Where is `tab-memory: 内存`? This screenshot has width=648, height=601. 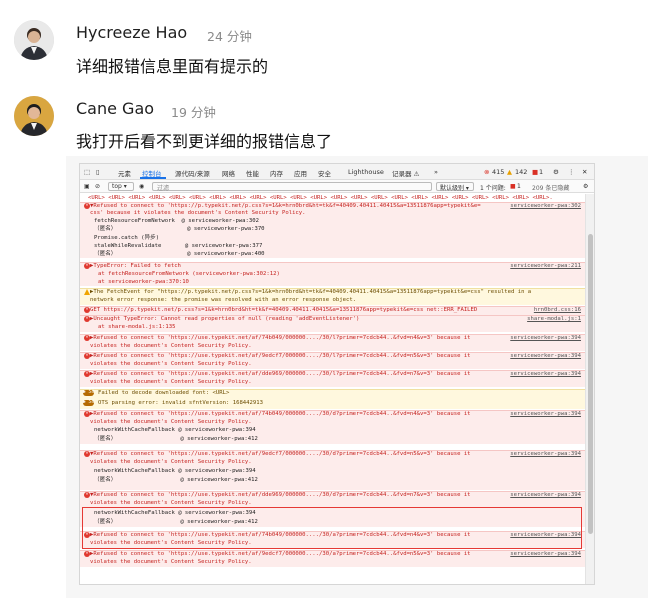 tab-memory: 内存 is located at coordinates (276, 173).